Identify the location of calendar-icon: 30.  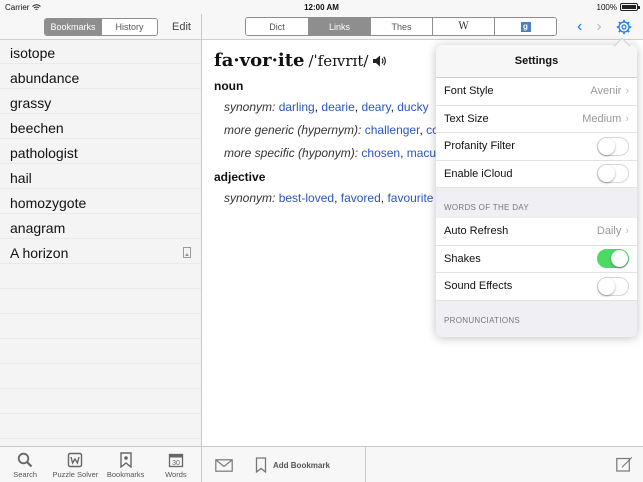
(176, 460).